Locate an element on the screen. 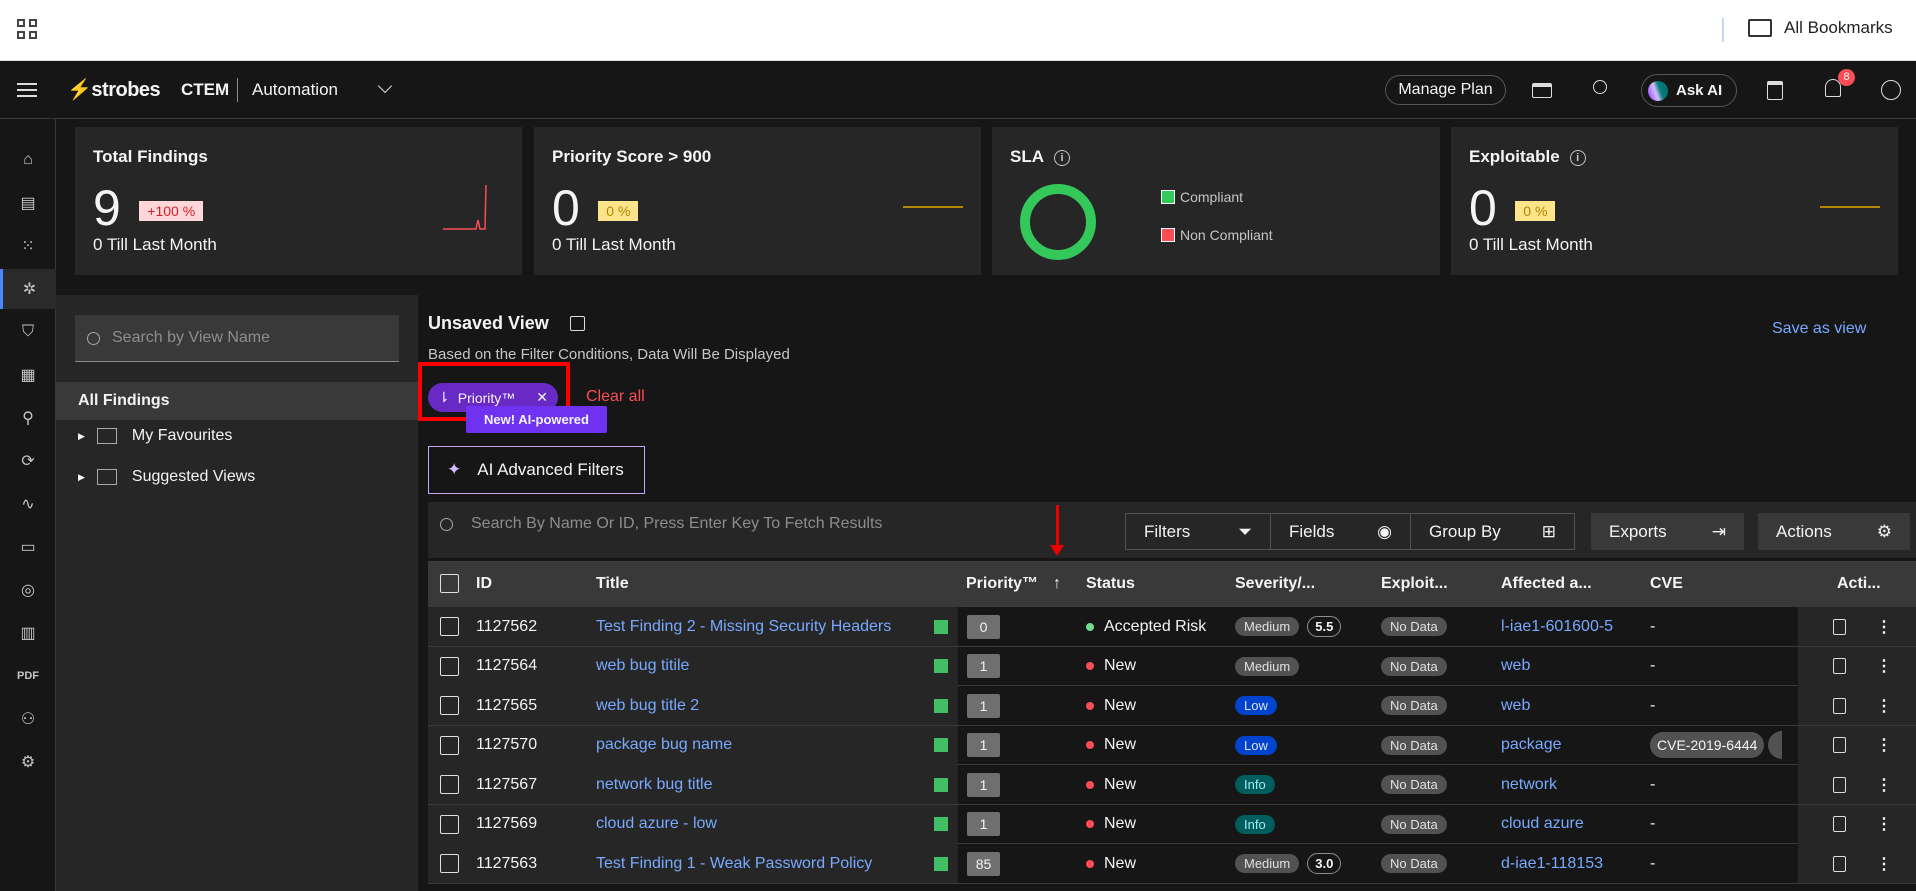 This screenshot has width=1916, height=891. strobes-logo: ⚡strobes is located at coordinates (114, 89).